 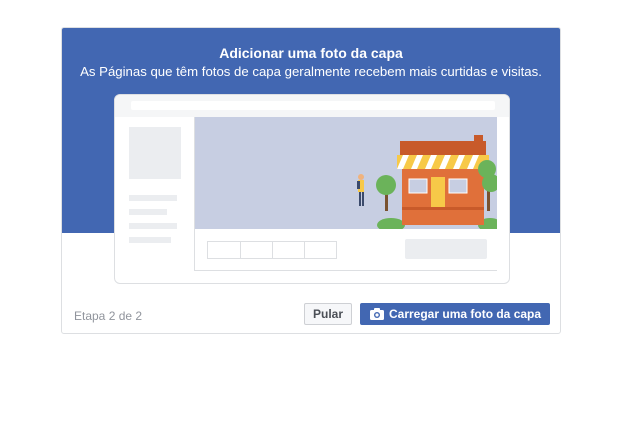 I want to click on upload-cover-photo-button: Carregar uma foto da capa, so click(x=455, y=314).